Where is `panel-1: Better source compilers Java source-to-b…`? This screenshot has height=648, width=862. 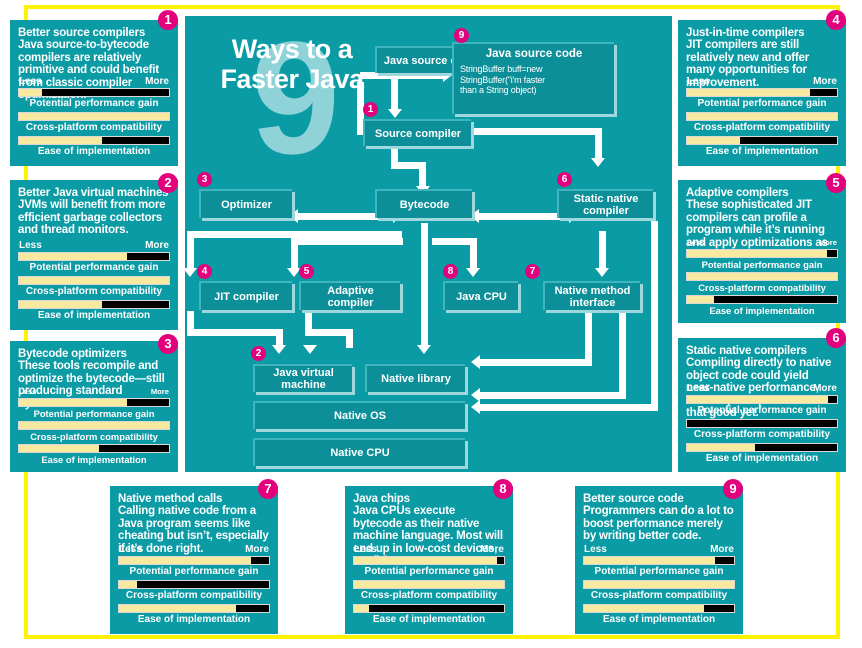 panel-1: Better source compilers Java source-to-b… is located at coordinates (94, 93).